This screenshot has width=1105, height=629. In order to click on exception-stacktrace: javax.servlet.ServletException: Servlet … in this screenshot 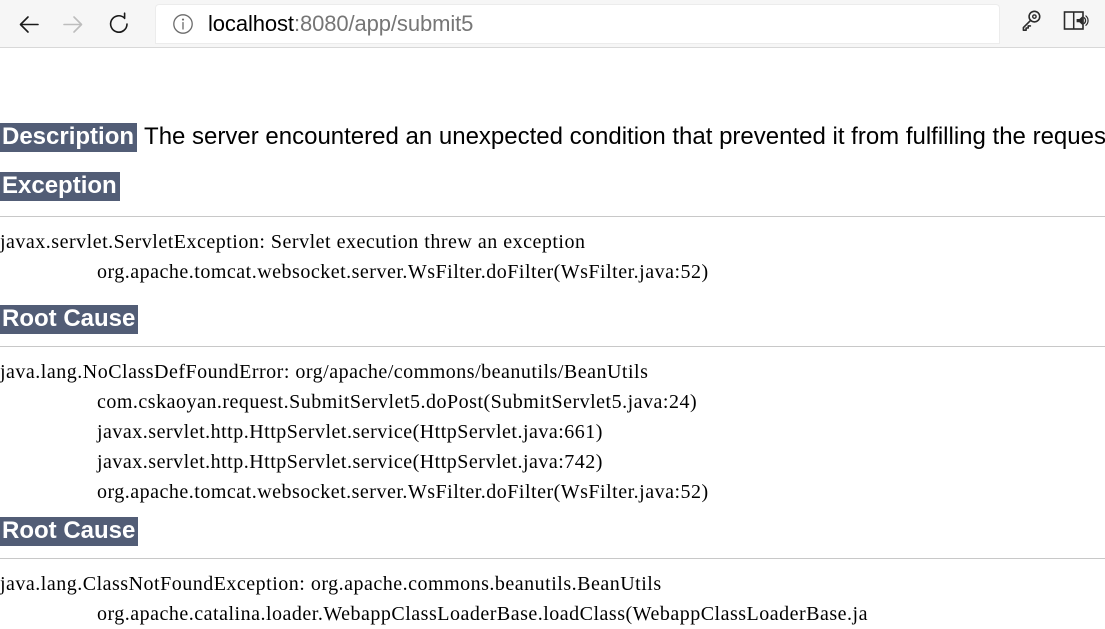, I will do `click(354, 257)`.